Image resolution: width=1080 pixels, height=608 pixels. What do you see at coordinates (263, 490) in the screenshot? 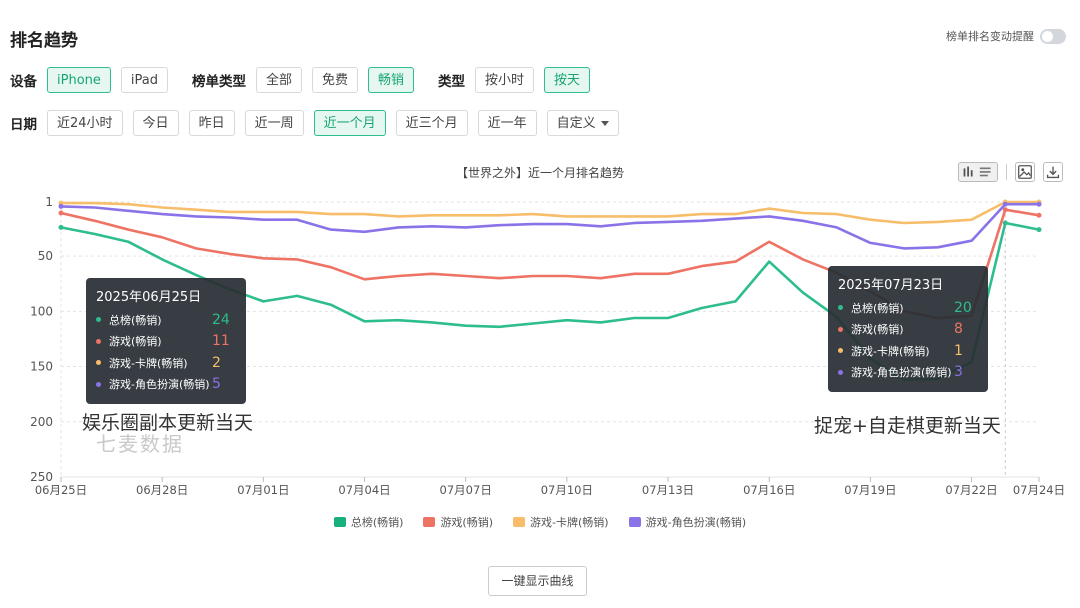
I see `x-tick-label: 07月01日` at bounding box center [263, 490].